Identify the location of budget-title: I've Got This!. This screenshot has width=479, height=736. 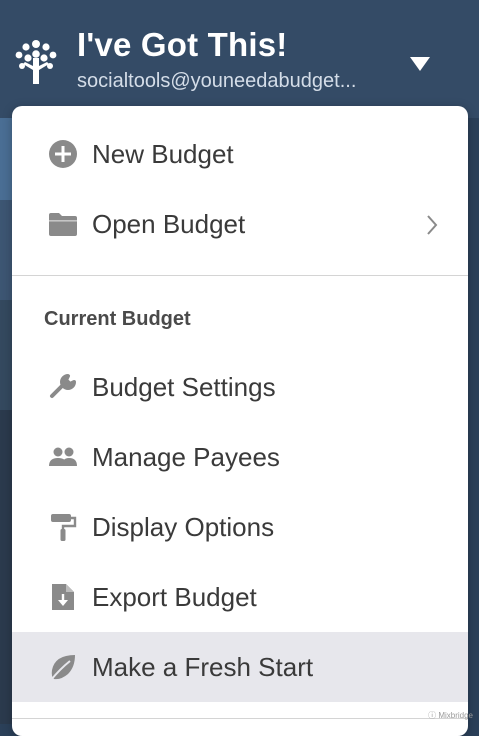
(182, 44).